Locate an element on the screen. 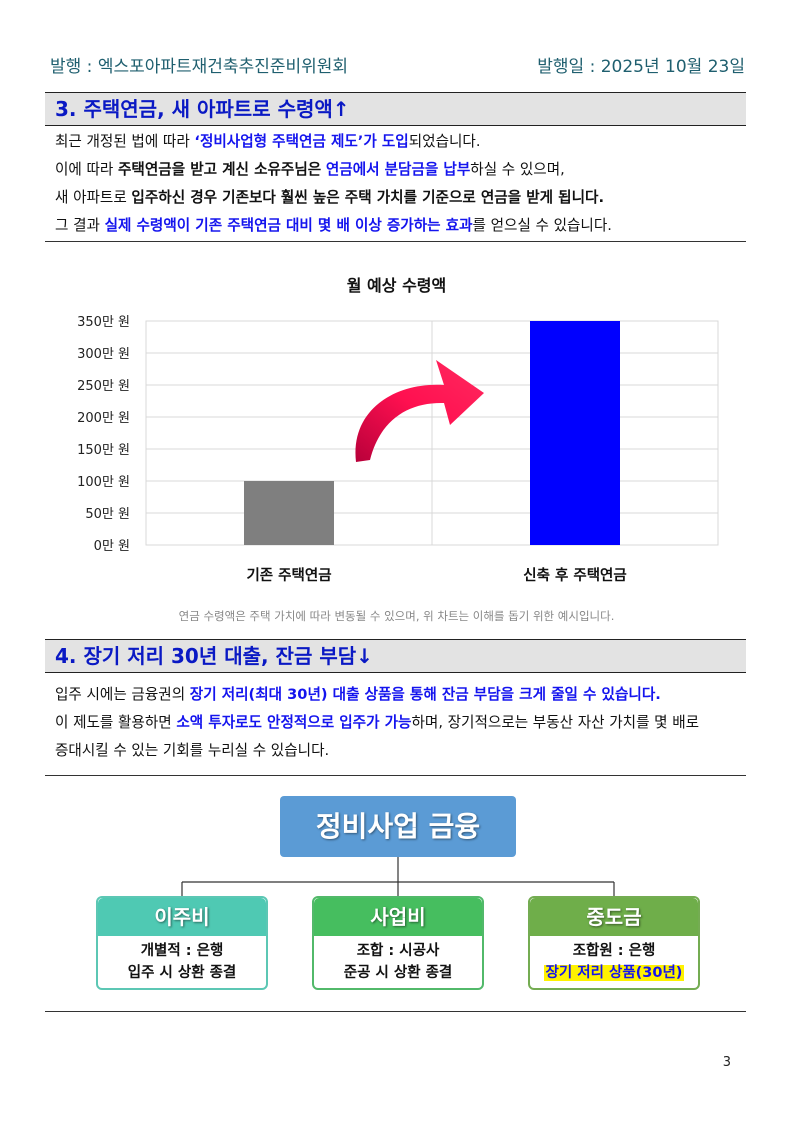 Image resolution: width=793 pixels, height=1122 pixels. text-span: 입주 시에는 금융권의 is located at coordinates (122, 694).